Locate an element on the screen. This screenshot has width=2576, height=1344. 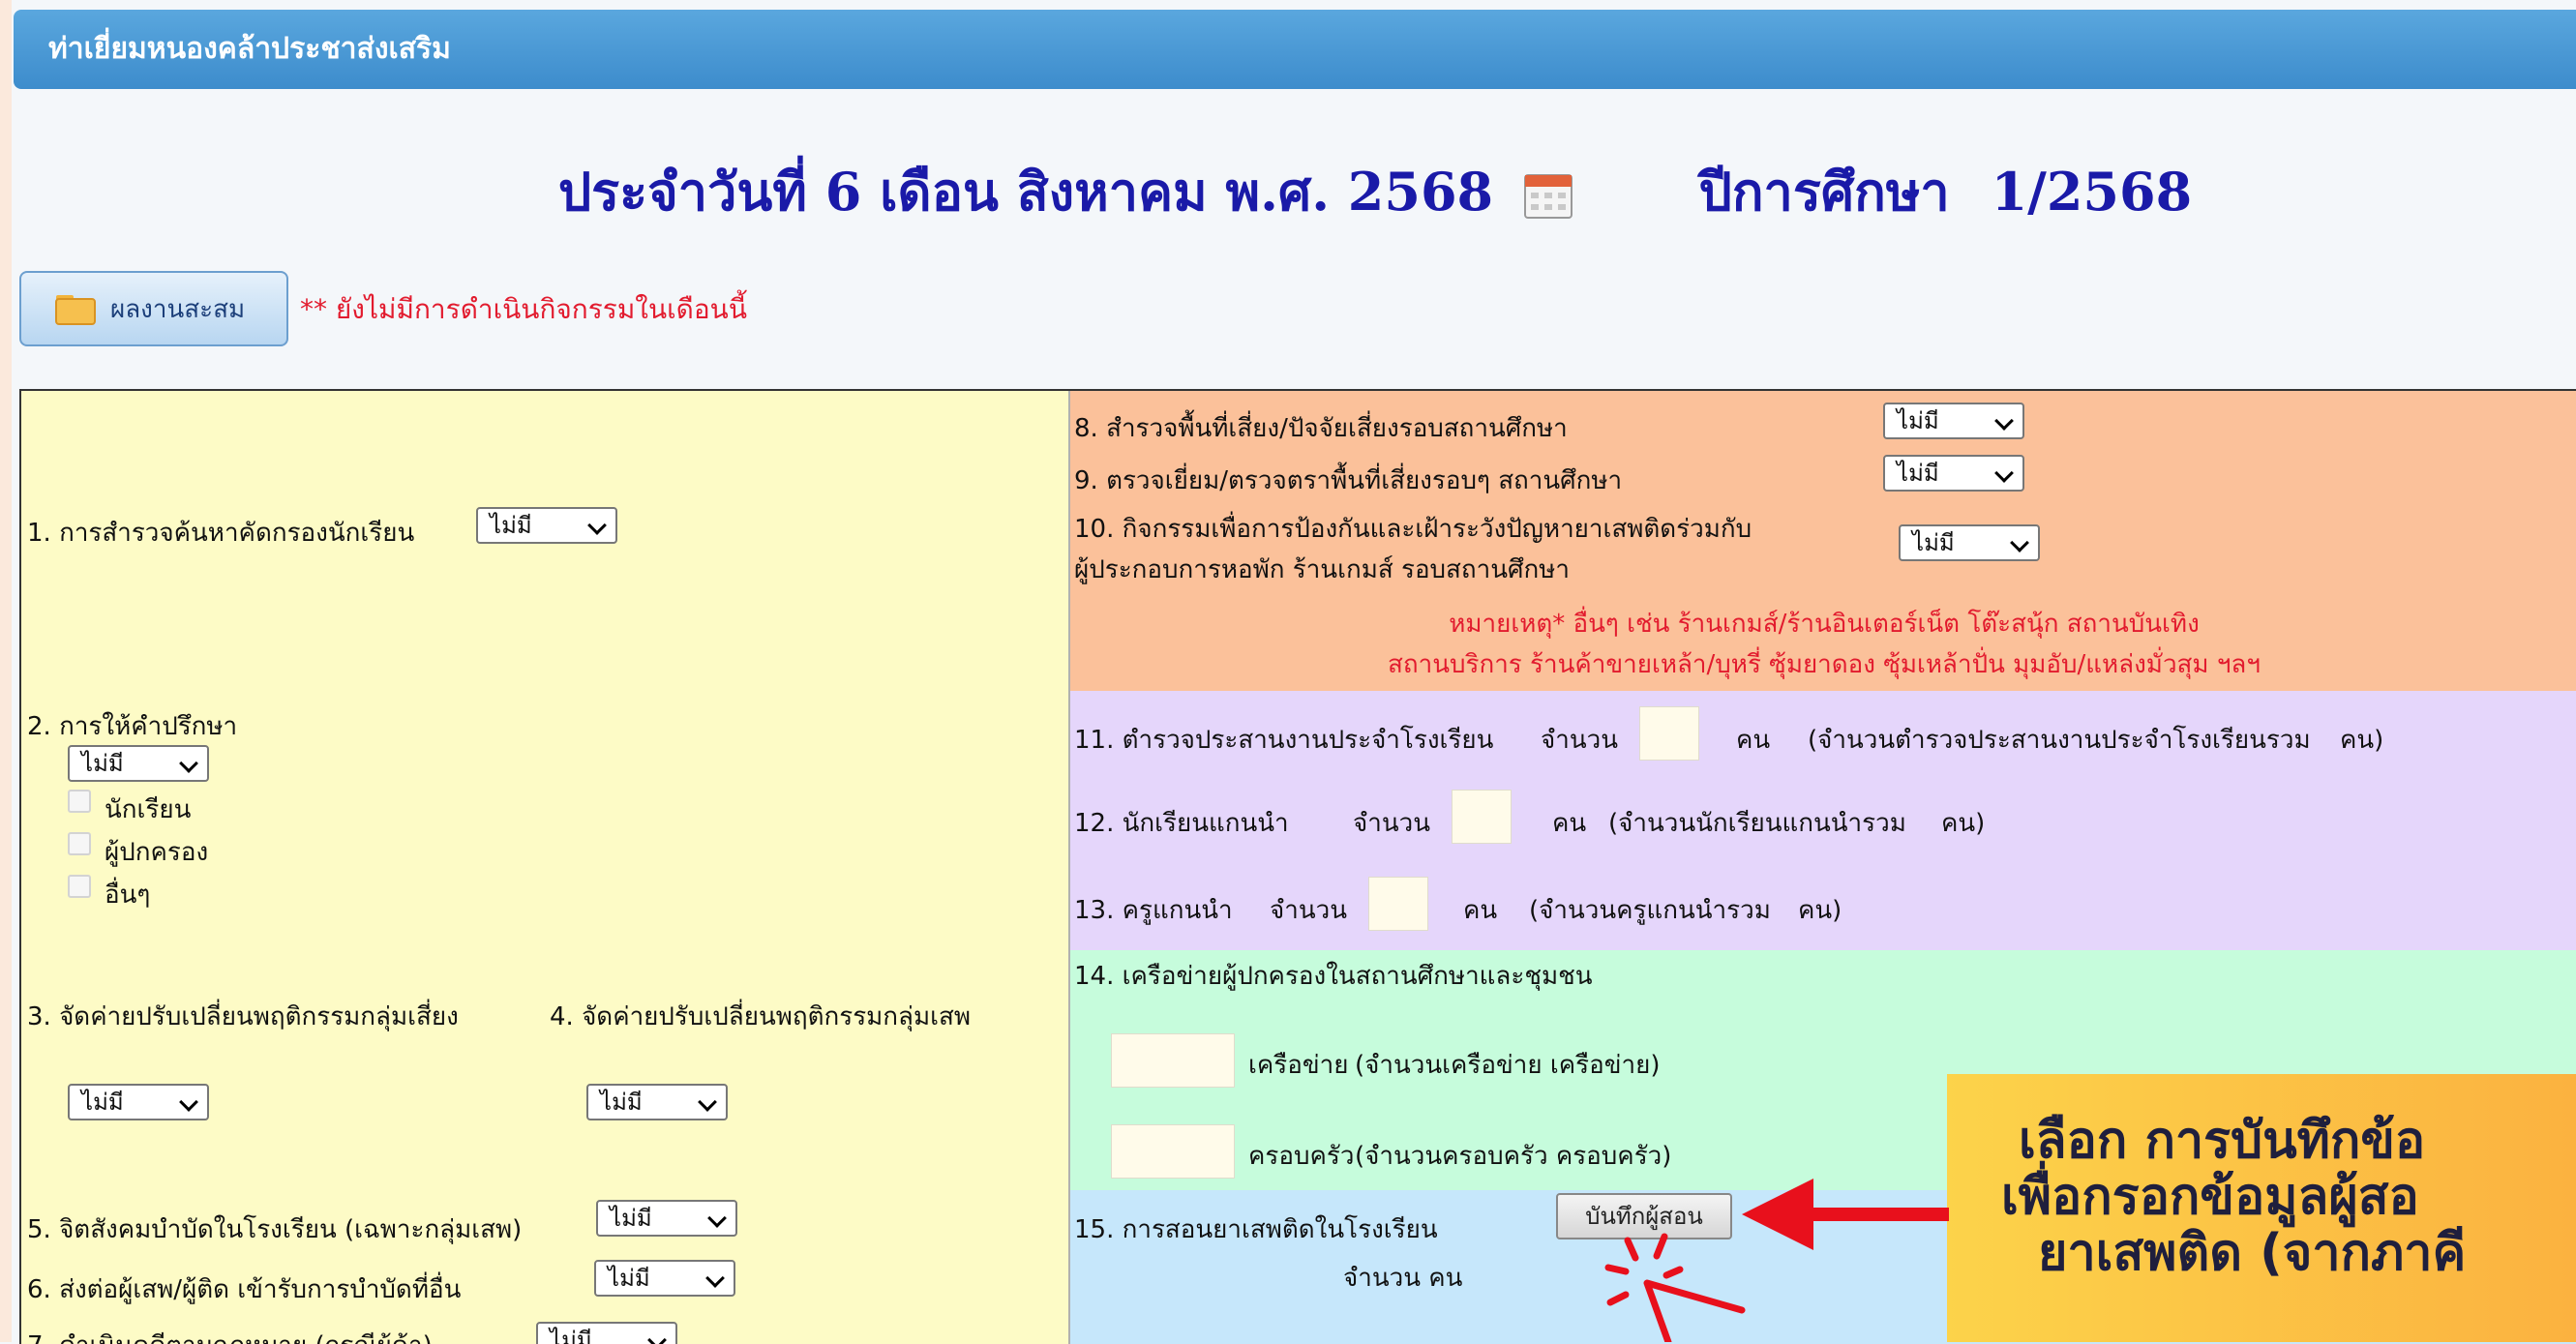
click-cursor-icon is located at coordinates (1675, 1287).